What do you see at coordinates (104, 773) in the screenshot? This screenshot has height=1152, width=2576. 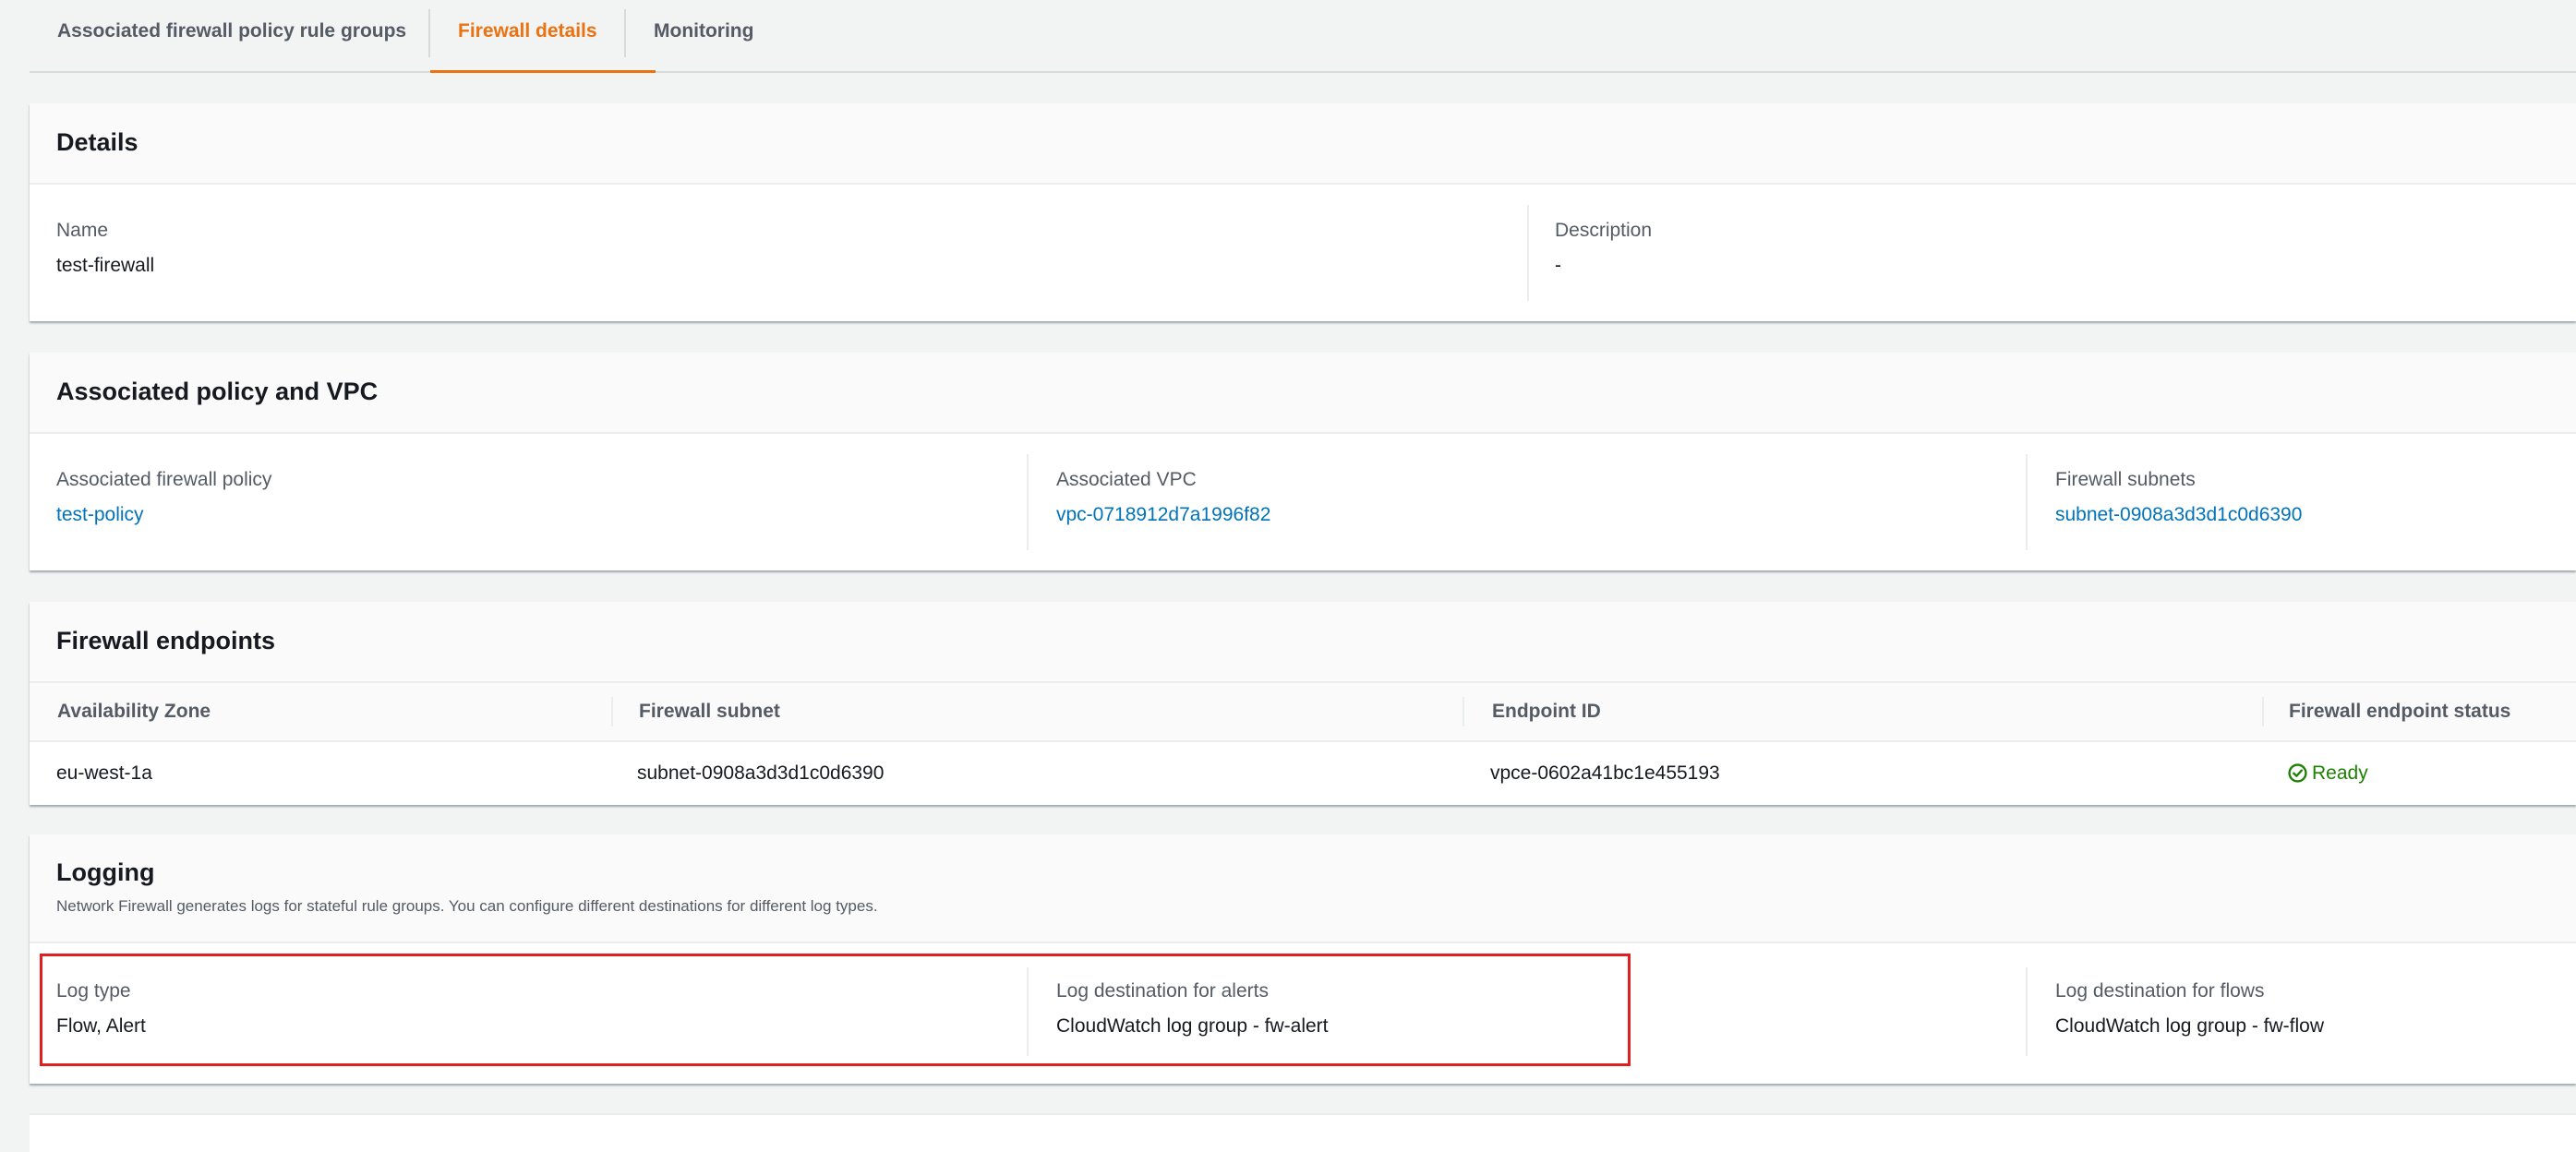 I see `cell-availability-zone: eu-west-1a` at bounding box center [104, 773].